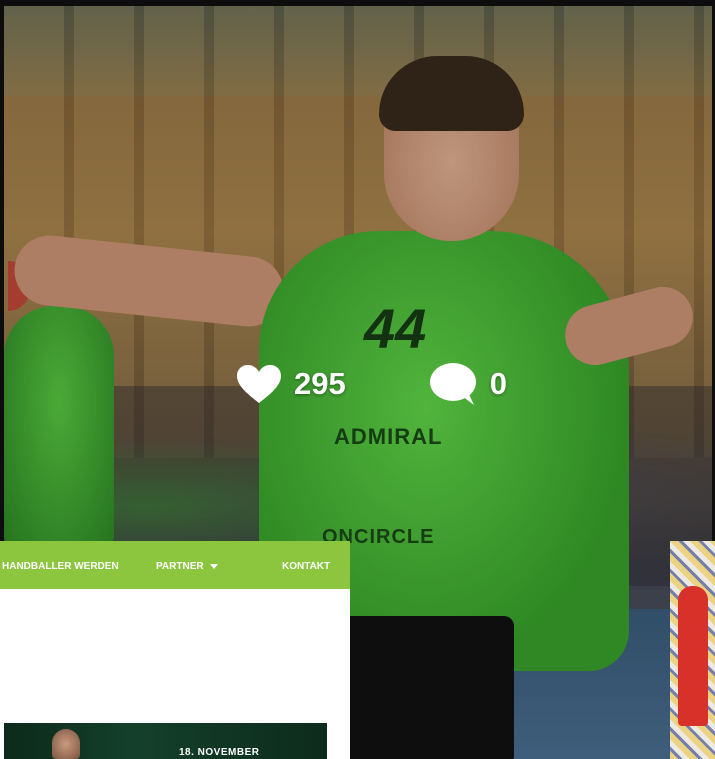 The width and height of the screenshot is (715, 759). What do you see at coordinates (498, 383) in the screenshot?
I see `comments-count: 0` at bounding box center [498, 383].